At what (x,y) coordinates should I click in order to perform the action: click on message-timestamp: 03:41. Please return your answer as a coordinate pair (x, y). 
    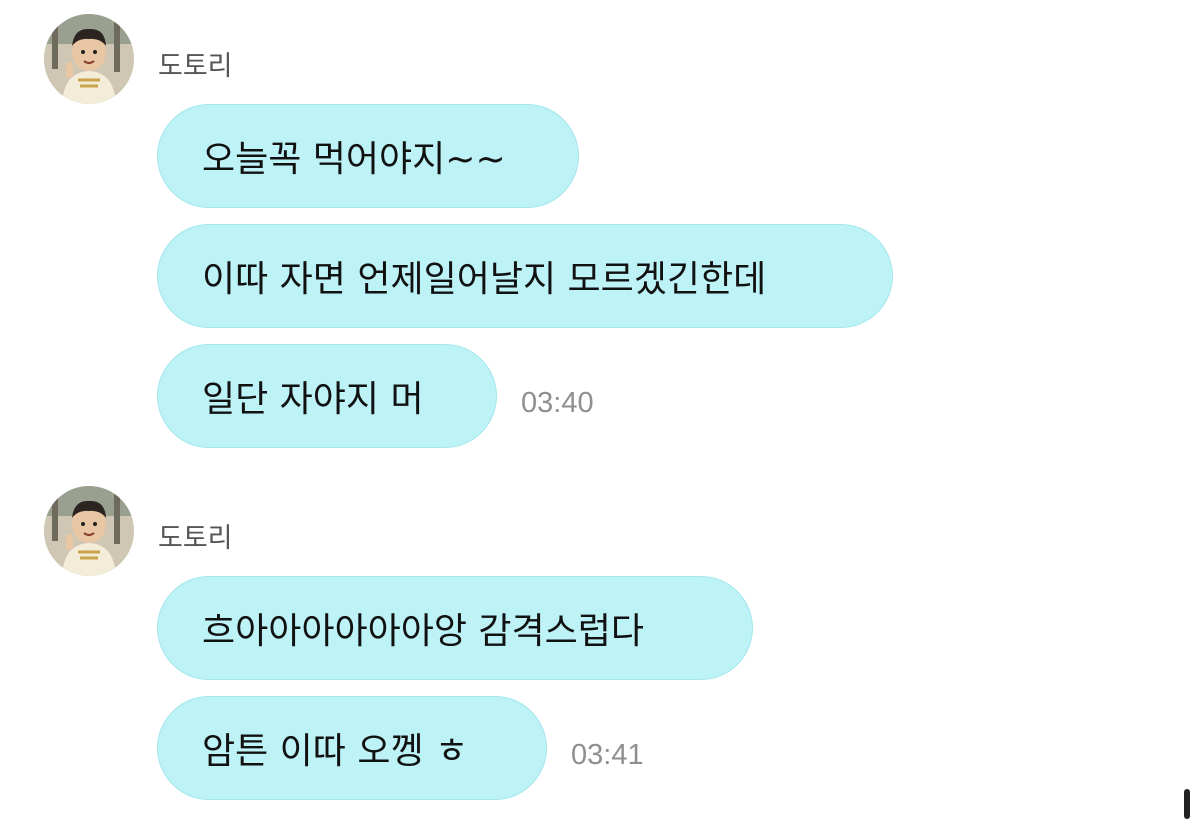
    Looking at the image, I should click on (607, 755).